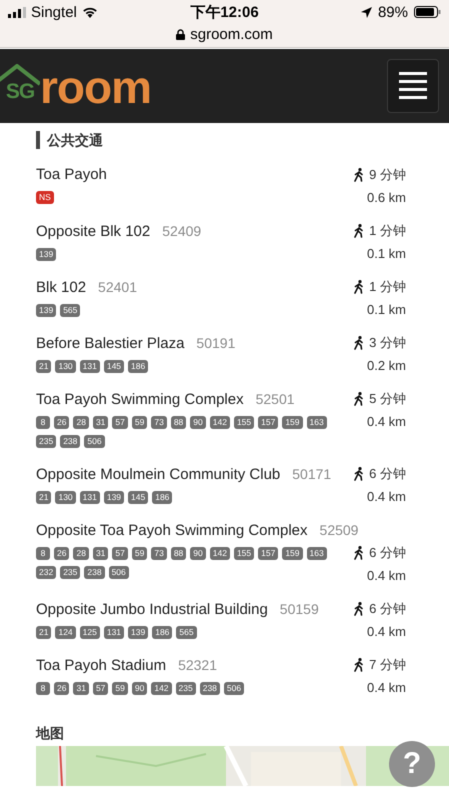  What do you see at coordinates (90, 12) in the screenshot?
I see `wifi-icon` at bounding box center [90, 12].